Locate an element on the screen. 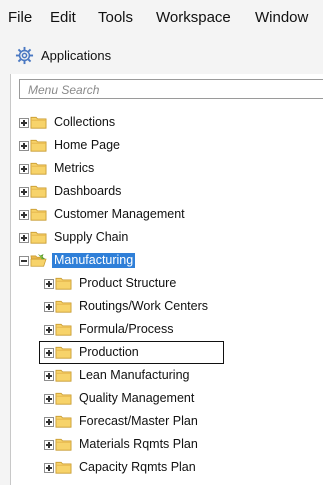 The width and height of the screenshot is (323, 485). tree-item-label: Forecast/Master Plan is located at coordinates (138, 421).